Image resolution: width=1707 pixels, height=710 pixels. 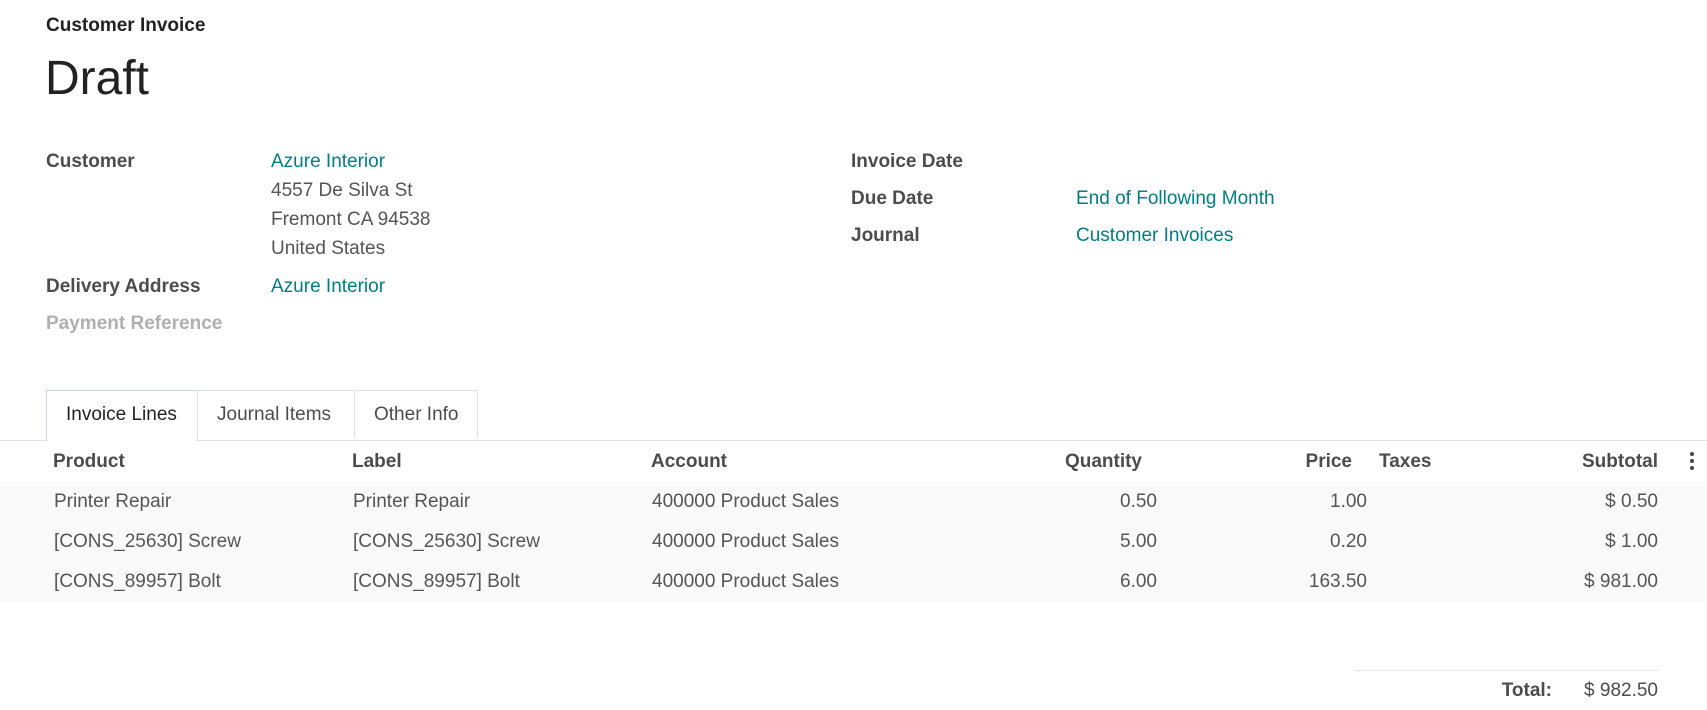 What do you see at coordinates (1138, 581) in the screenshot?
I see `row-quantity: 6.00` at bounding box center [1138, 581].